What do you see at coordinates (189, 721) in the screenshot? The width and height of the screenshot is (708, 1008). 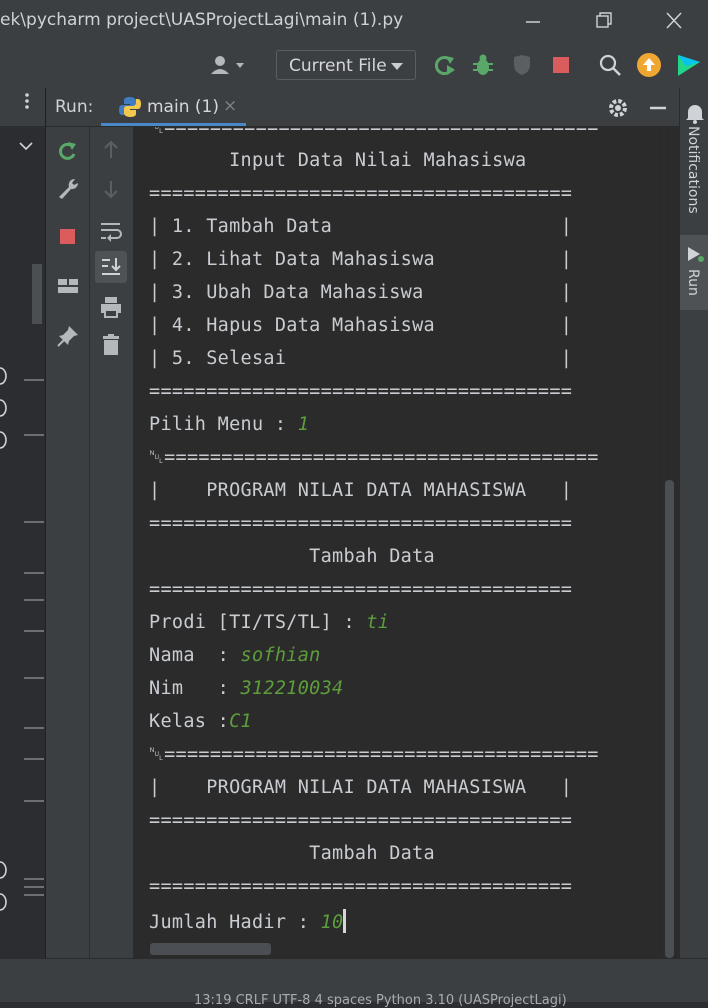 I see `prompt-text: Kelas :` at bounding box center [189, 721].